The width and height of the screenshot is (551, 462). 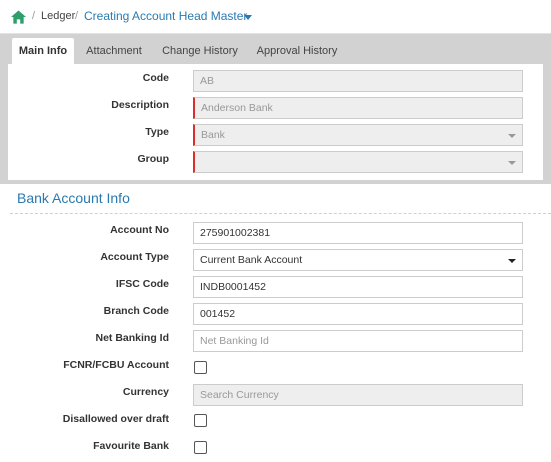 What do you see at coordinates (58, 16) in the screenshot?
I see `breadcrumb-ledger: Ledger` at bounding box center [58, 16].